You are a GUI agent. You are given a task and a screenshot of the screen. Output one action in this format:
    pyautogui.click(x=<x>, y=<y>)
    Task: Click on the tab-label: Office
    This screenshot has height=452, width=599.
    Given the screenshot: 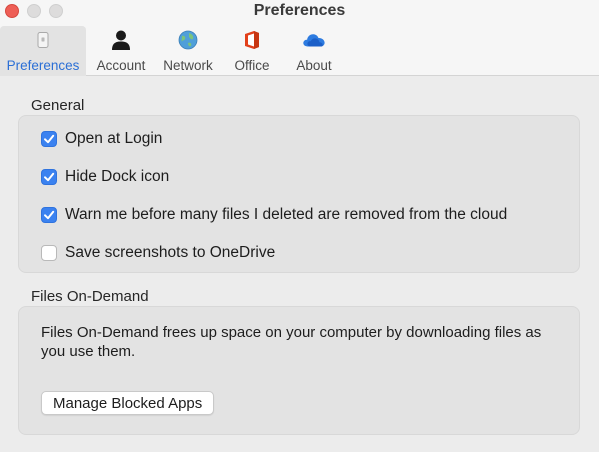 What is the action you would take?
    pyautogui.click(x=252, y=65)
    